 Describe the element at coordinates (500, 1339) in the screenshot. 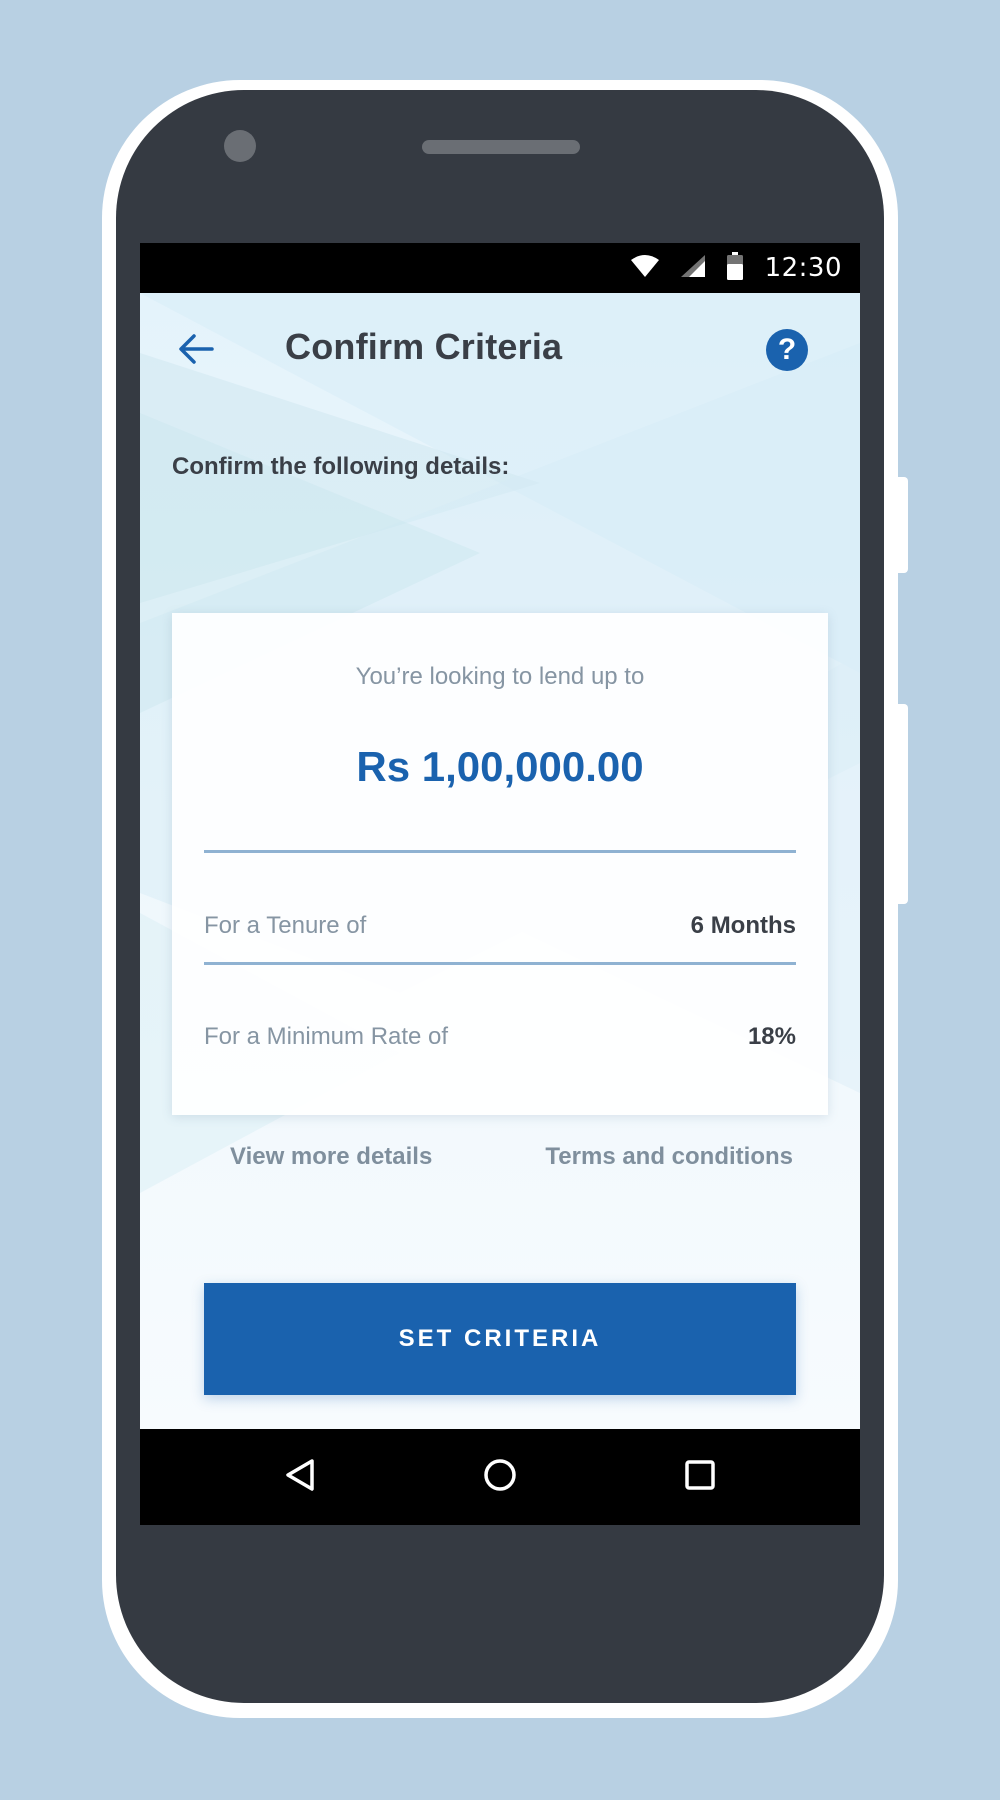

I see `set-criteria-button: SET CRITERIA` at that location.